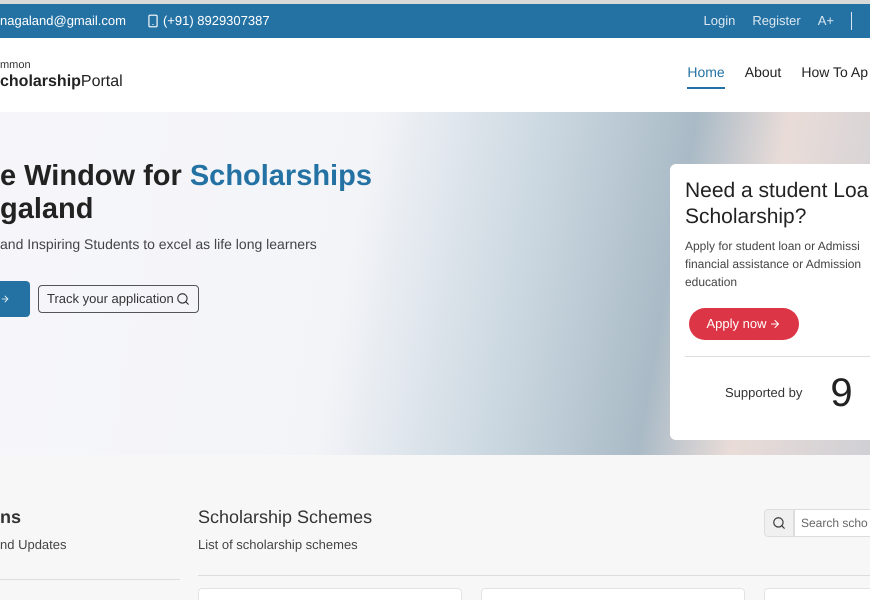 The image size is (870, 600). Describe the element at coordinates (832, 523) in the screenshot. I see `search-field: Search scho` at that location.